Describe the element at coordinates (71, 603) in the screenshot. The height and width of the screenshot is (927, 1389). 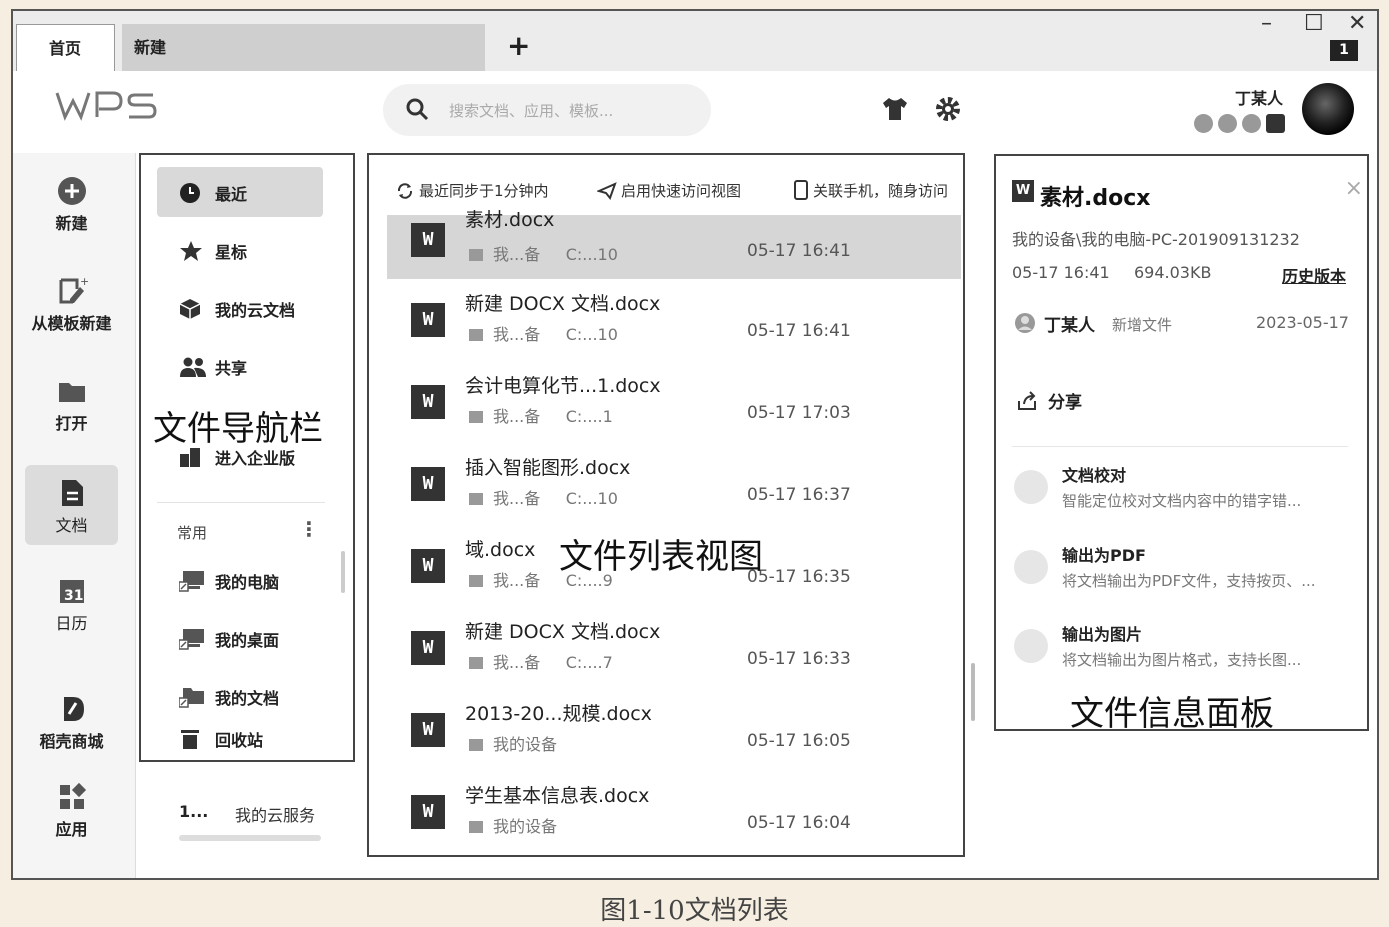
I see `sidebar-item-calendar: 31 日历` at that location.